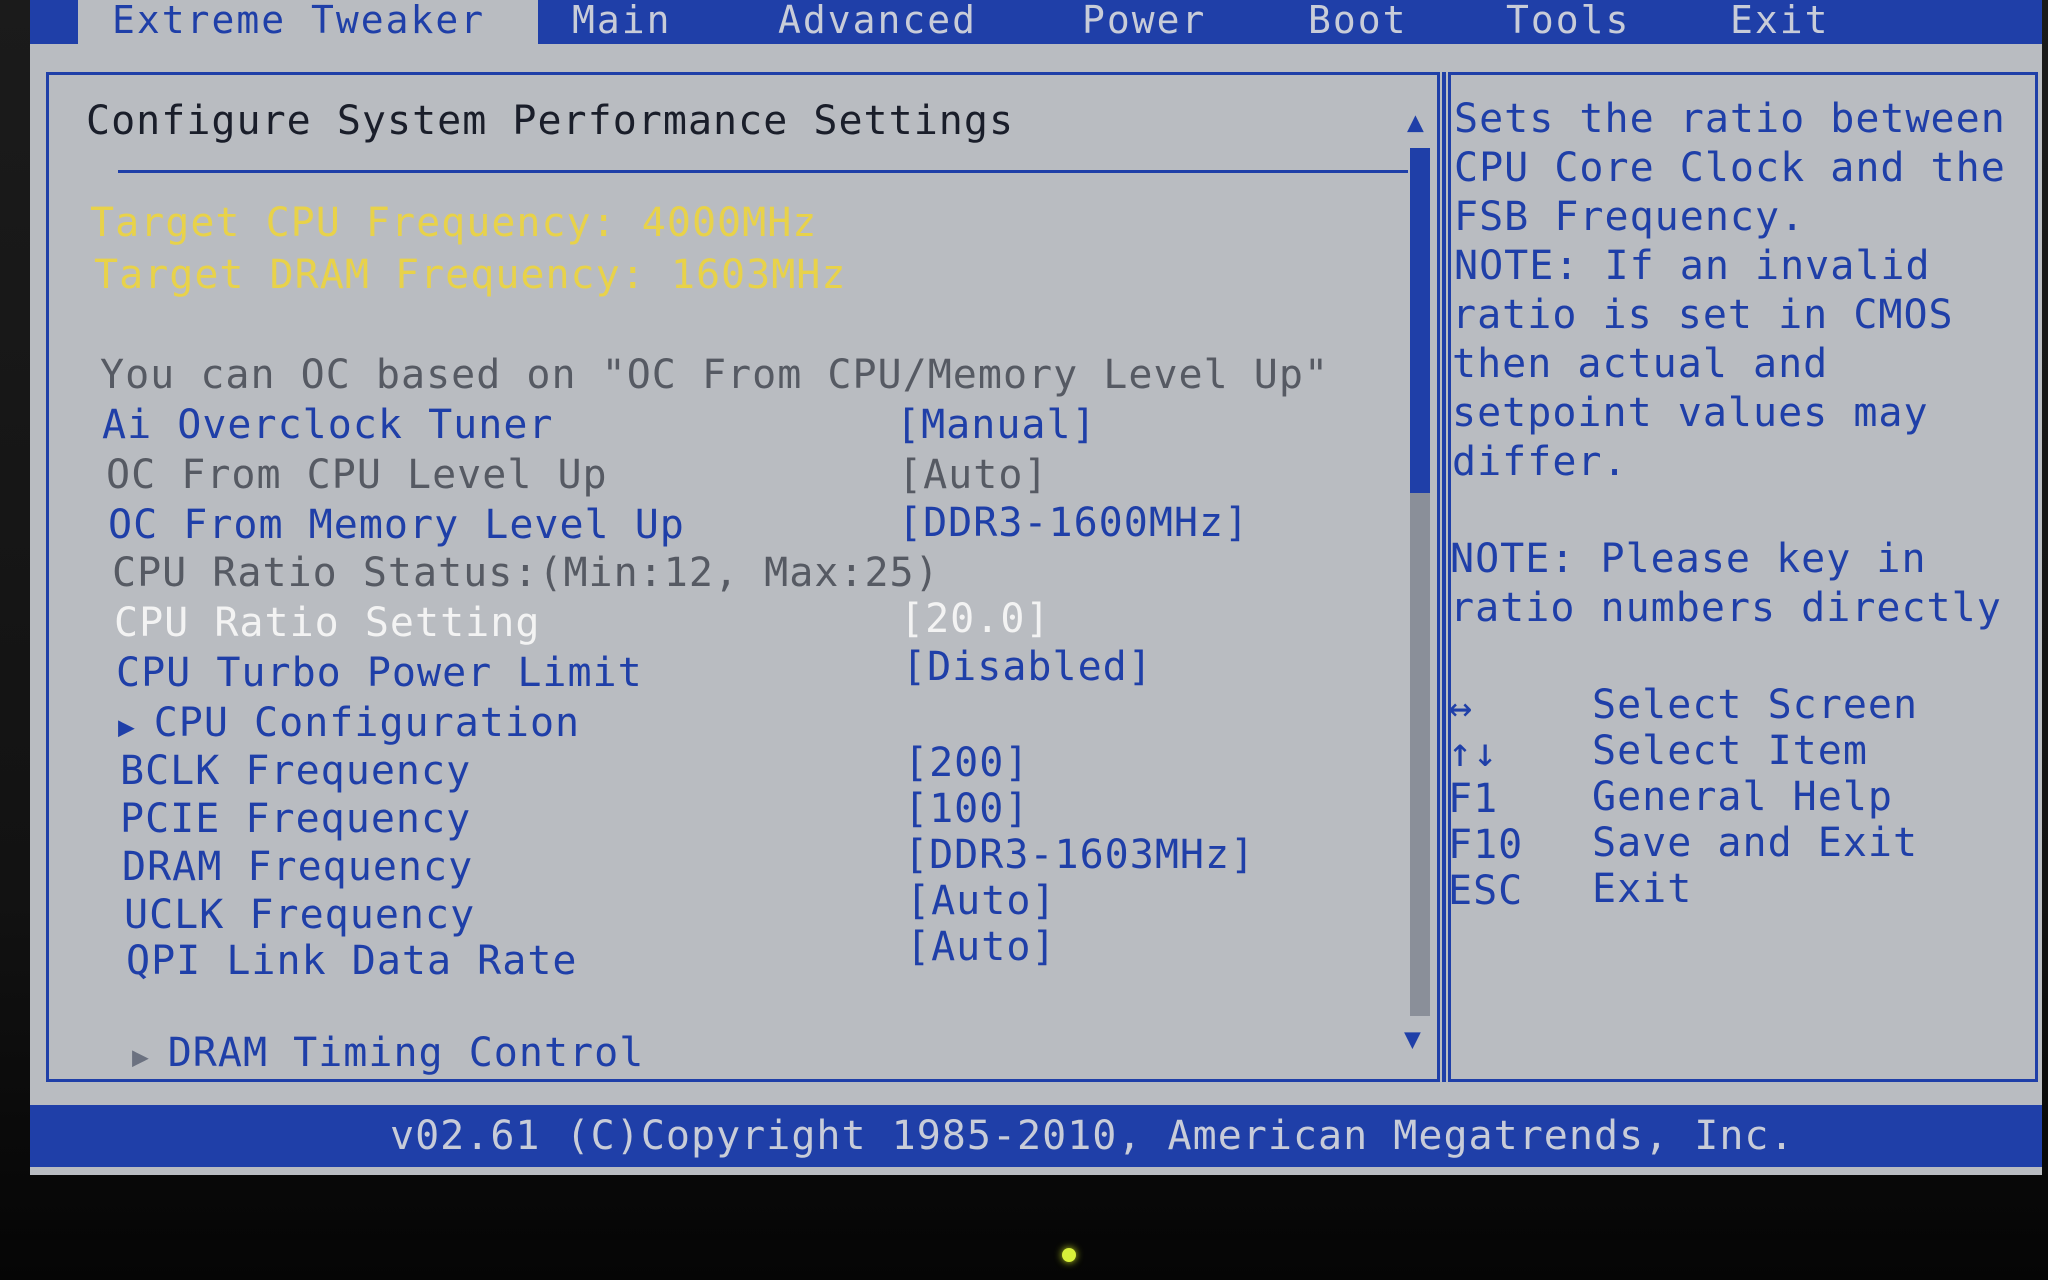 This screenshot has height=1280, width=2048. I want to click on help-line: NOTE: If an invalid, so click(1692, 266).